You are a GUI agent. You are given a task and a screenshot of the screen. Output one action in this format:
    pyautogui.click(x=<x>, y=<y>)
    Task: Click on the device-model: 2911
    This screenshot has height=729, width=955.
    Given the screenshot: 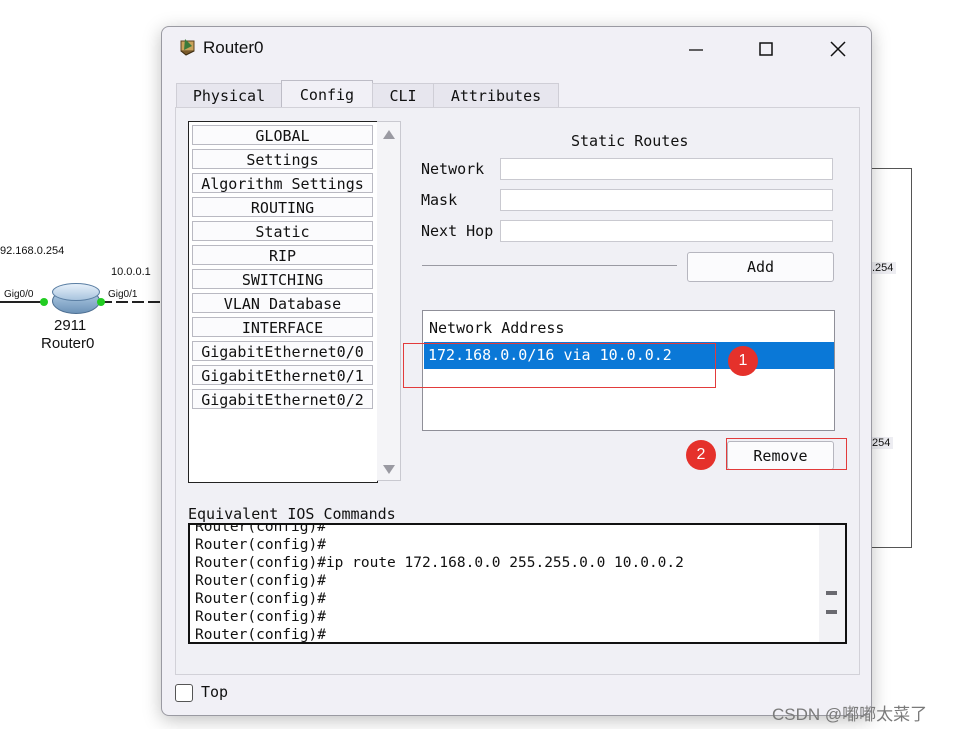 What is the action you would take?
    pyautogui.click(x=70, y=325)
    